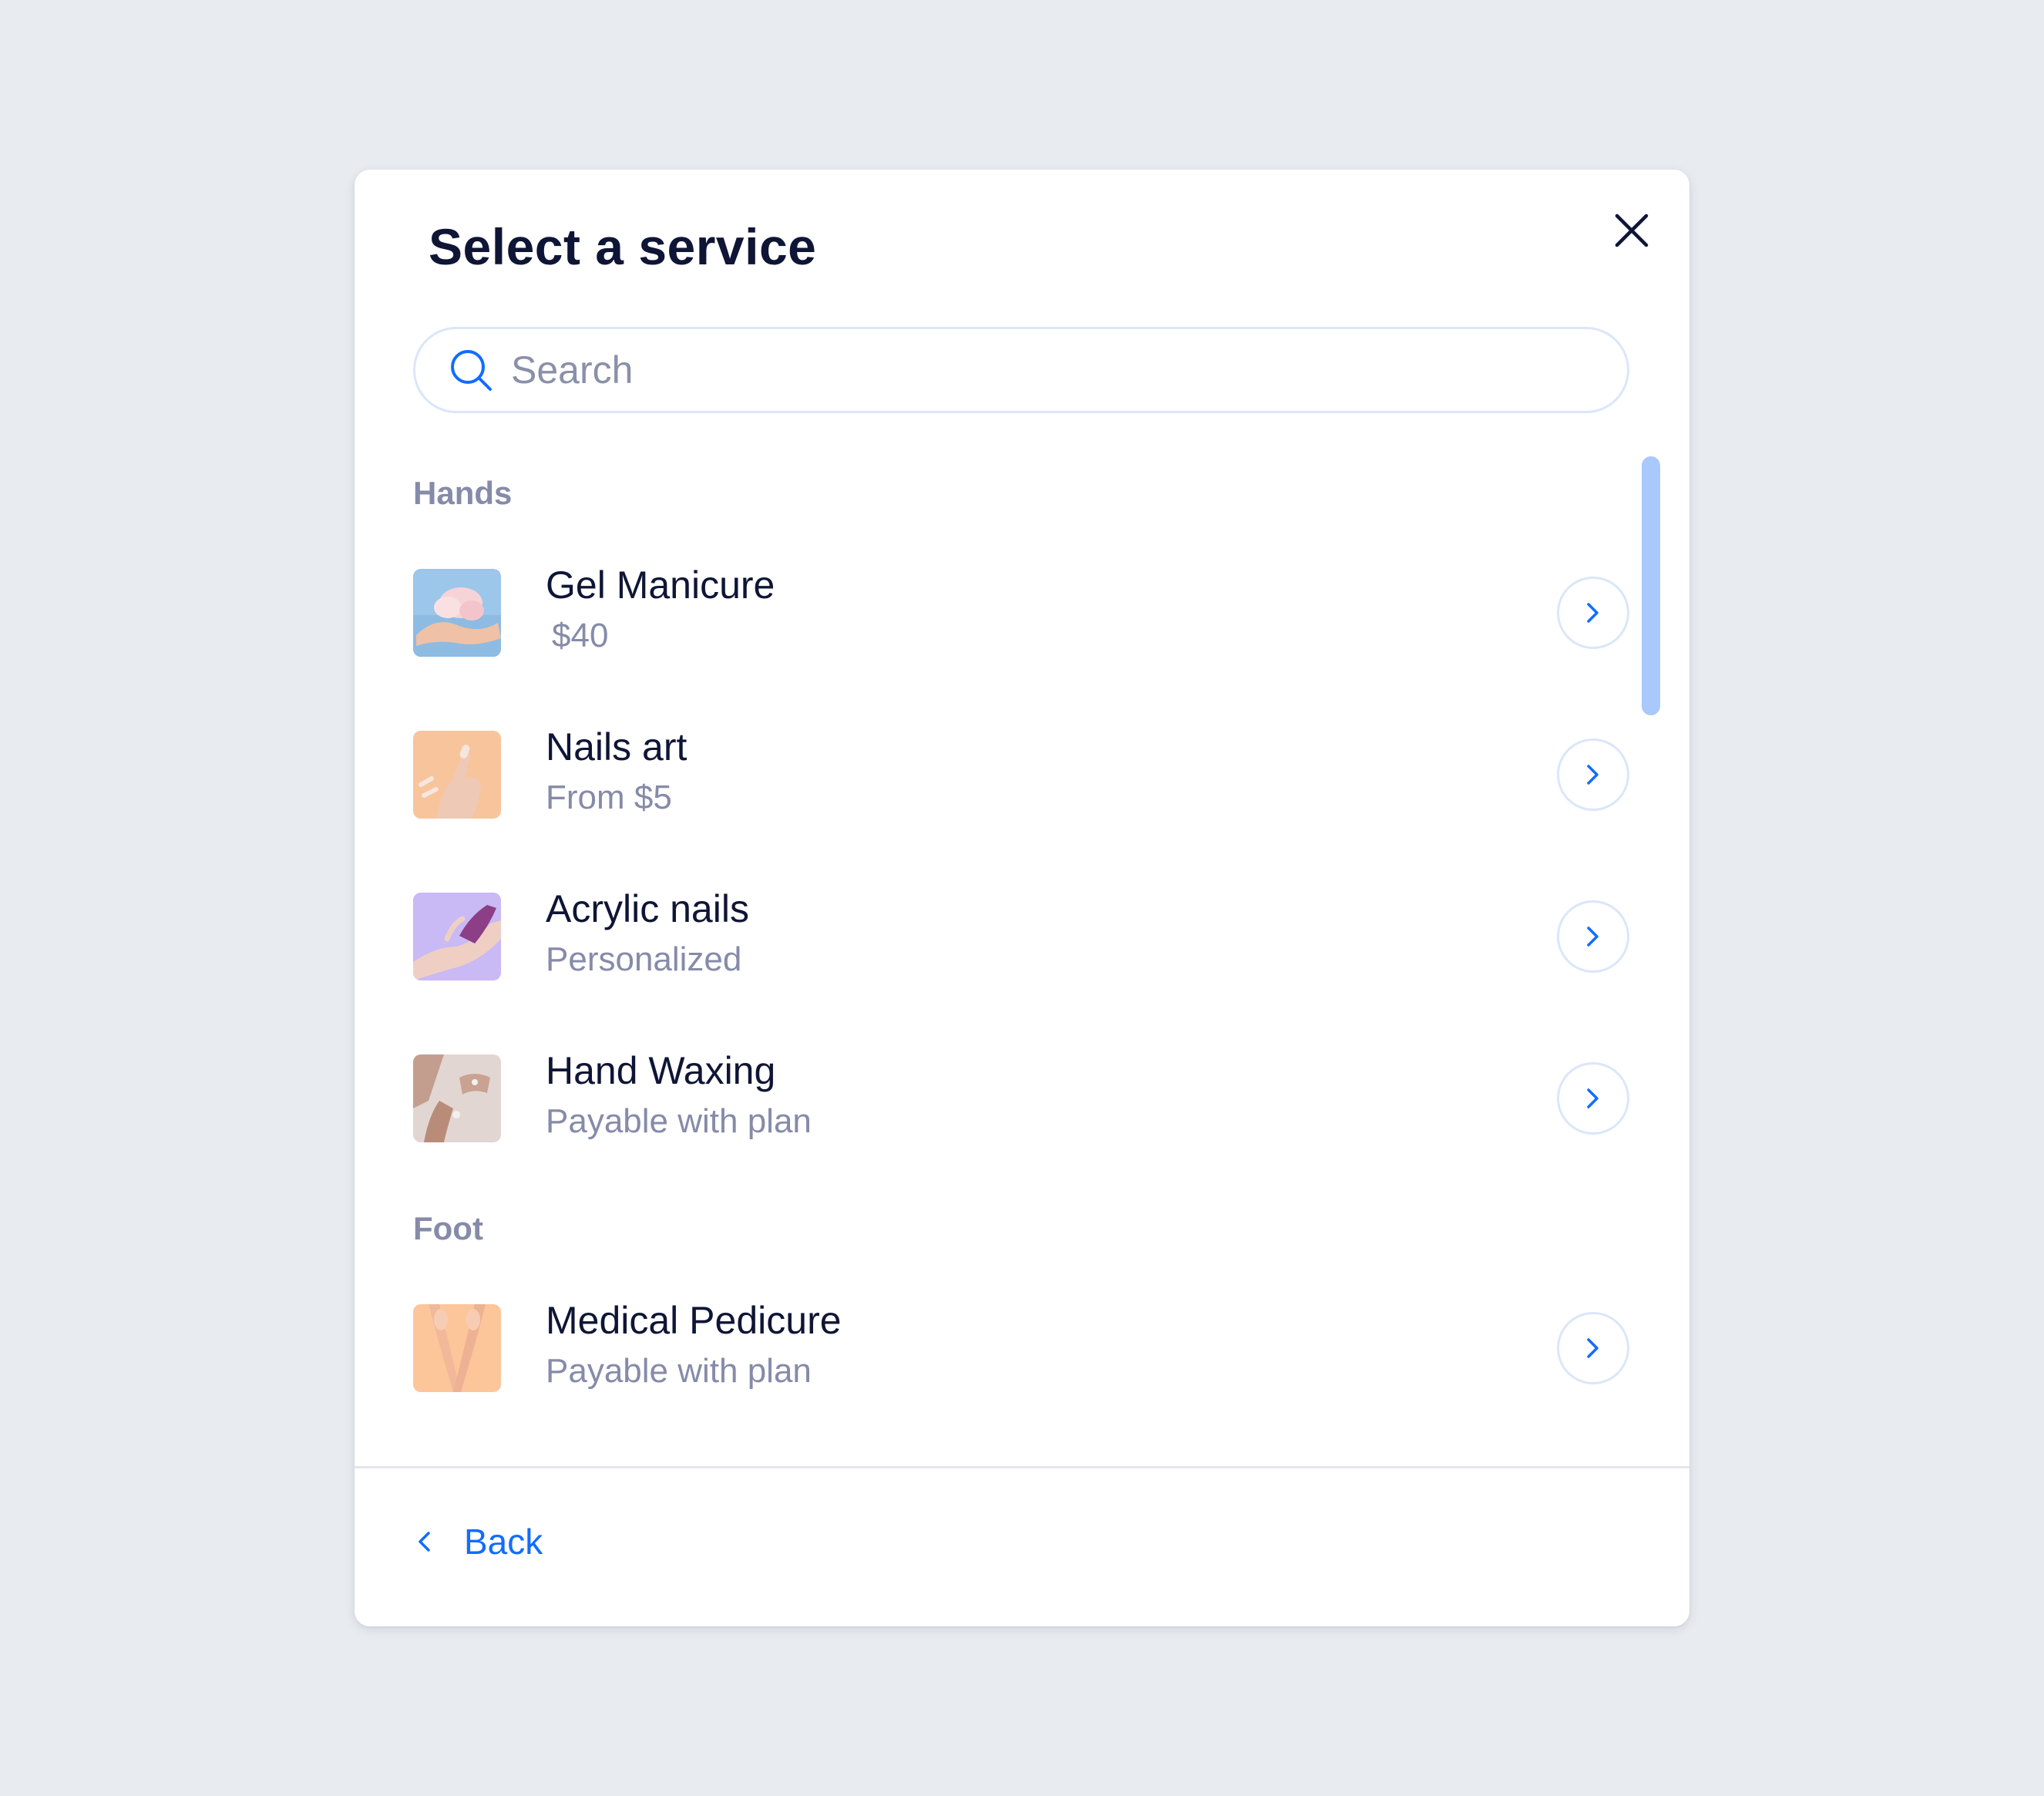  I want to click on dialog-footer: Back, so click(1022, 1546).